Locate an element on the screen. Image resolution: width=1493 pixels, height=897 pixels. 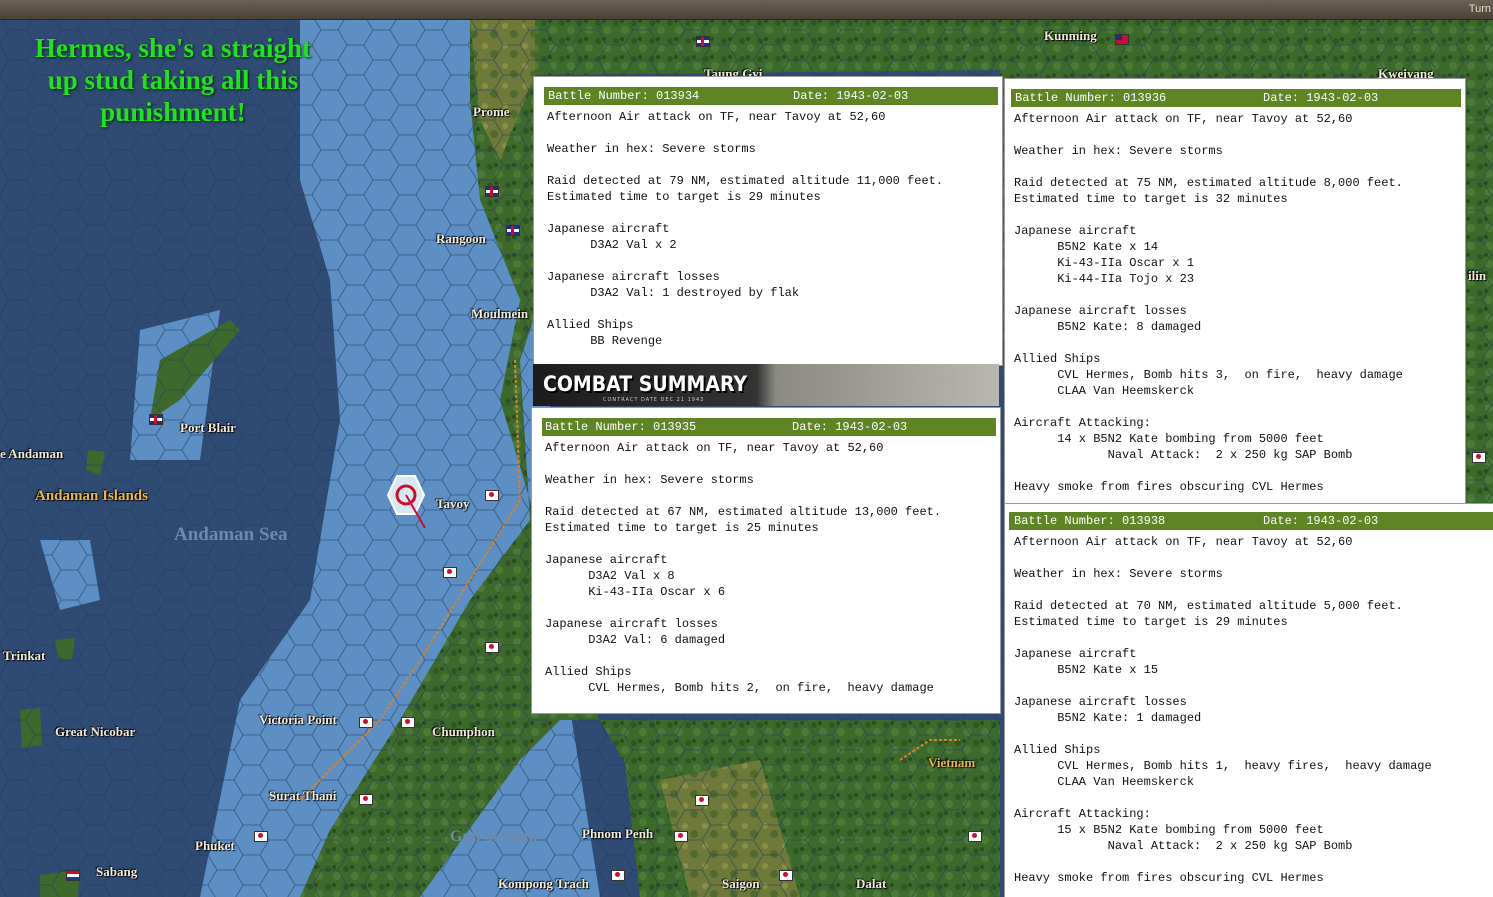
battle-number: Battle Number: 013938 is located at coordinates (1090, 521).